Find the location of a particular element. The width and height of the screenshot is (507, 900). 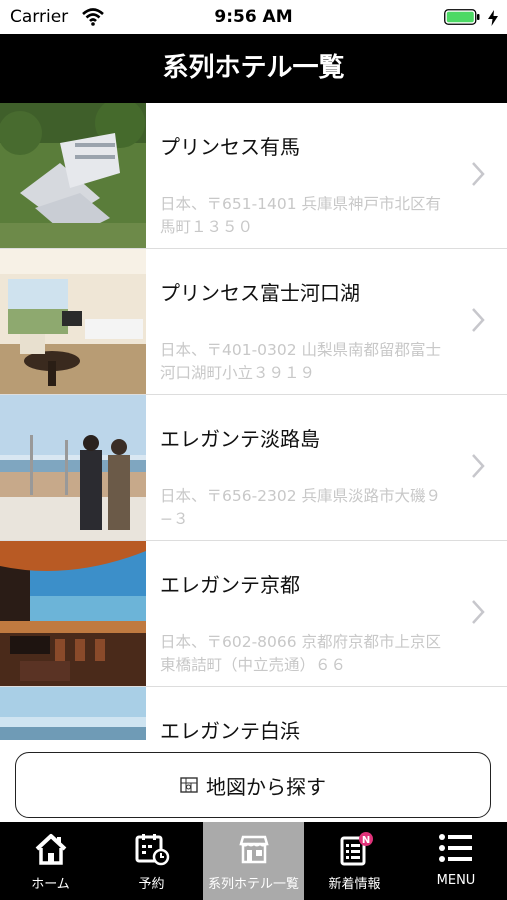

tab-news-label: 新着情報 is located at coordinates (354, 884).